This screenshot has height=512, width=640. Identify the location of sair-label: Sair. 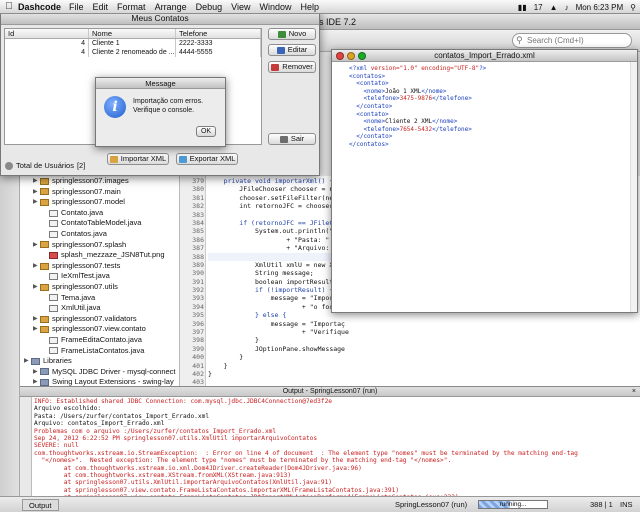
(297, 138).